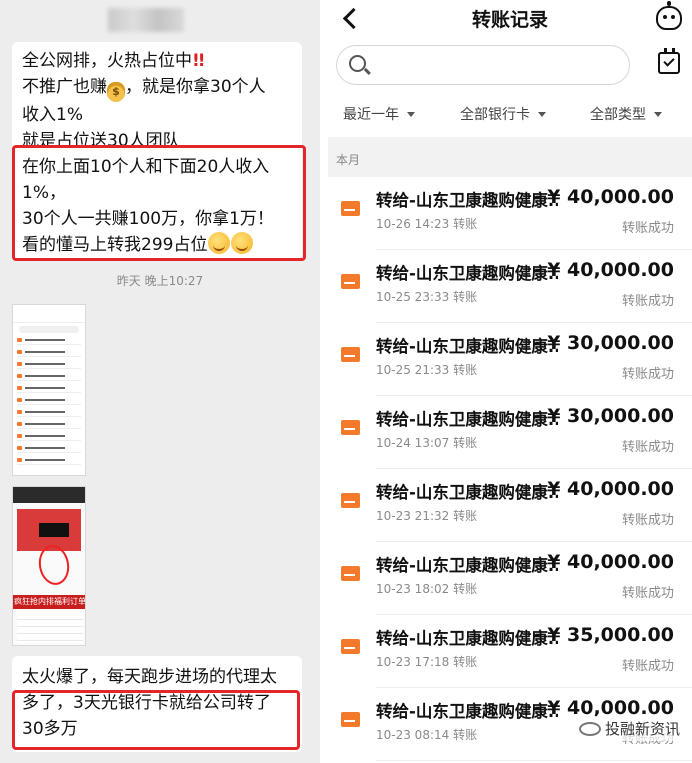 The width and height of the screenshot is (692, 763). Describe the element at coordinates (49, 602) in the screenshot. I see `thumbnail-caption: 疯狂抢内排福利订单` at that location.